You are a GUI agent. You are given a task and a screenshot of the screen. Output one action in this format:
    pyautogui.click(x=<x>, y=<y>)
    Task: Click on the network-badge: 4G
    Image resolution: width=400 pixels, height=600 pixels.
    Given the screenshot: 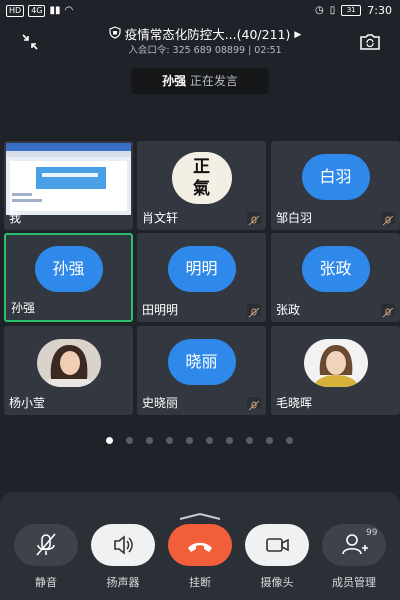 What is the action you would take?
    pyautogui.click(x=37, y=11)
    